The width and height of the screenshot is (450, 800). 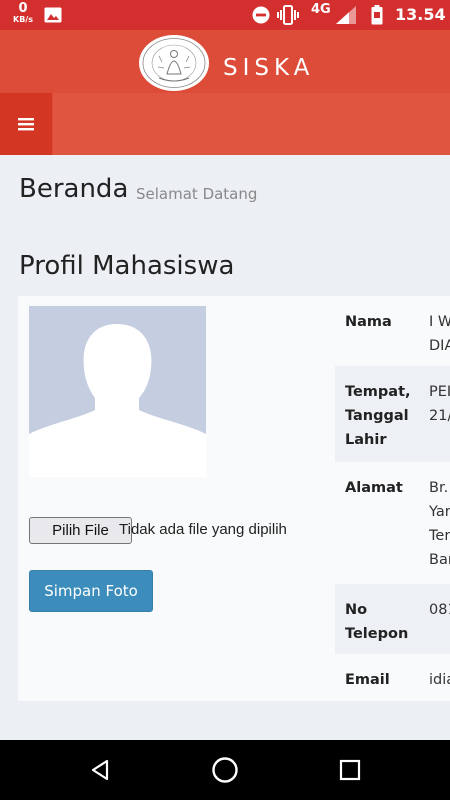 I want to click on battery-icon, so click(x=377, y=15).